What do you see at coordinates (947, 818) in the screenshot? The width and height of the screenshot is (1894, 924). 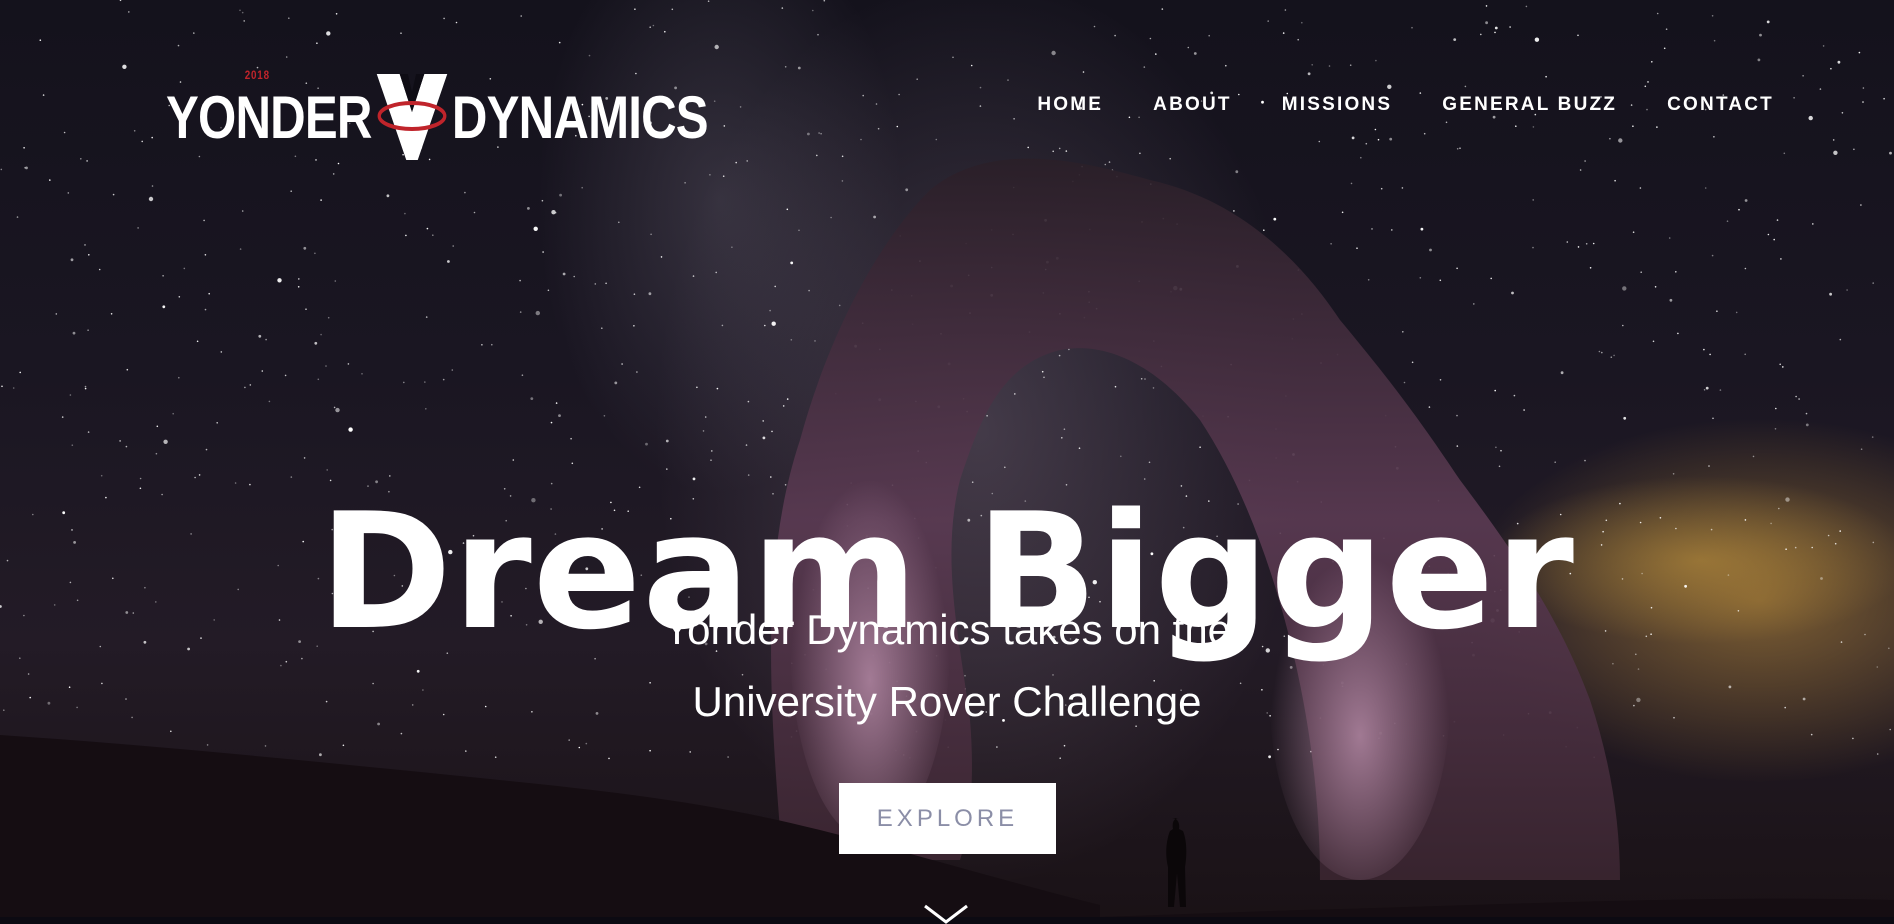 I see `explore-button: EXPLORE` at bounding box center [947, 818].